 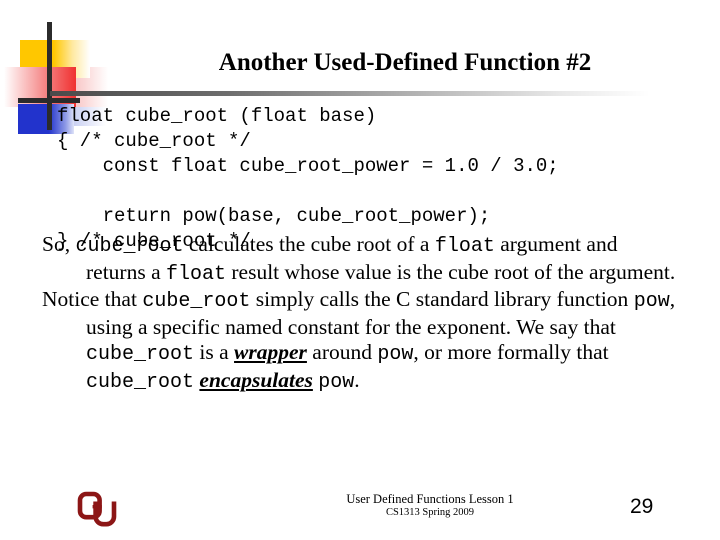 I want to click on slide-title: Another Used-Defined Function #2, so click(x=405, y=62).